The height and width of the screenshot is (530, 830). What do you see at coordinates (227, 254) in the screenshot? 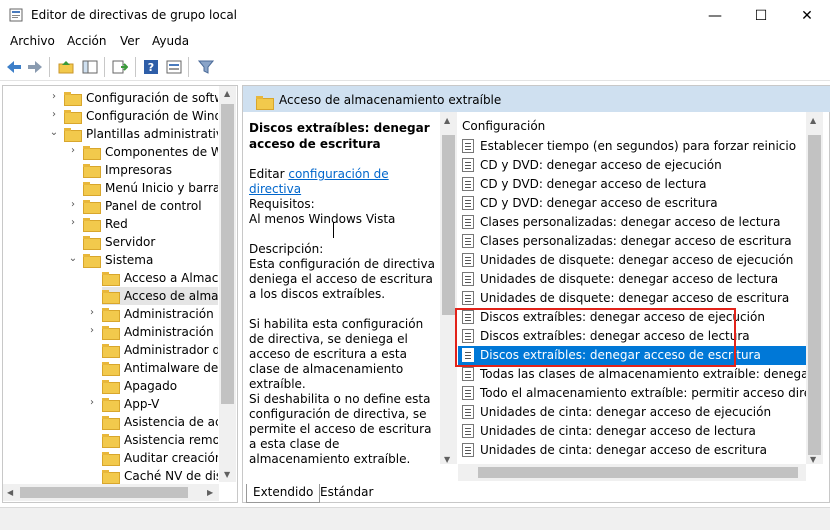
I see `tree-vertical-scroll-thumb` at bounding box center [227, 254].